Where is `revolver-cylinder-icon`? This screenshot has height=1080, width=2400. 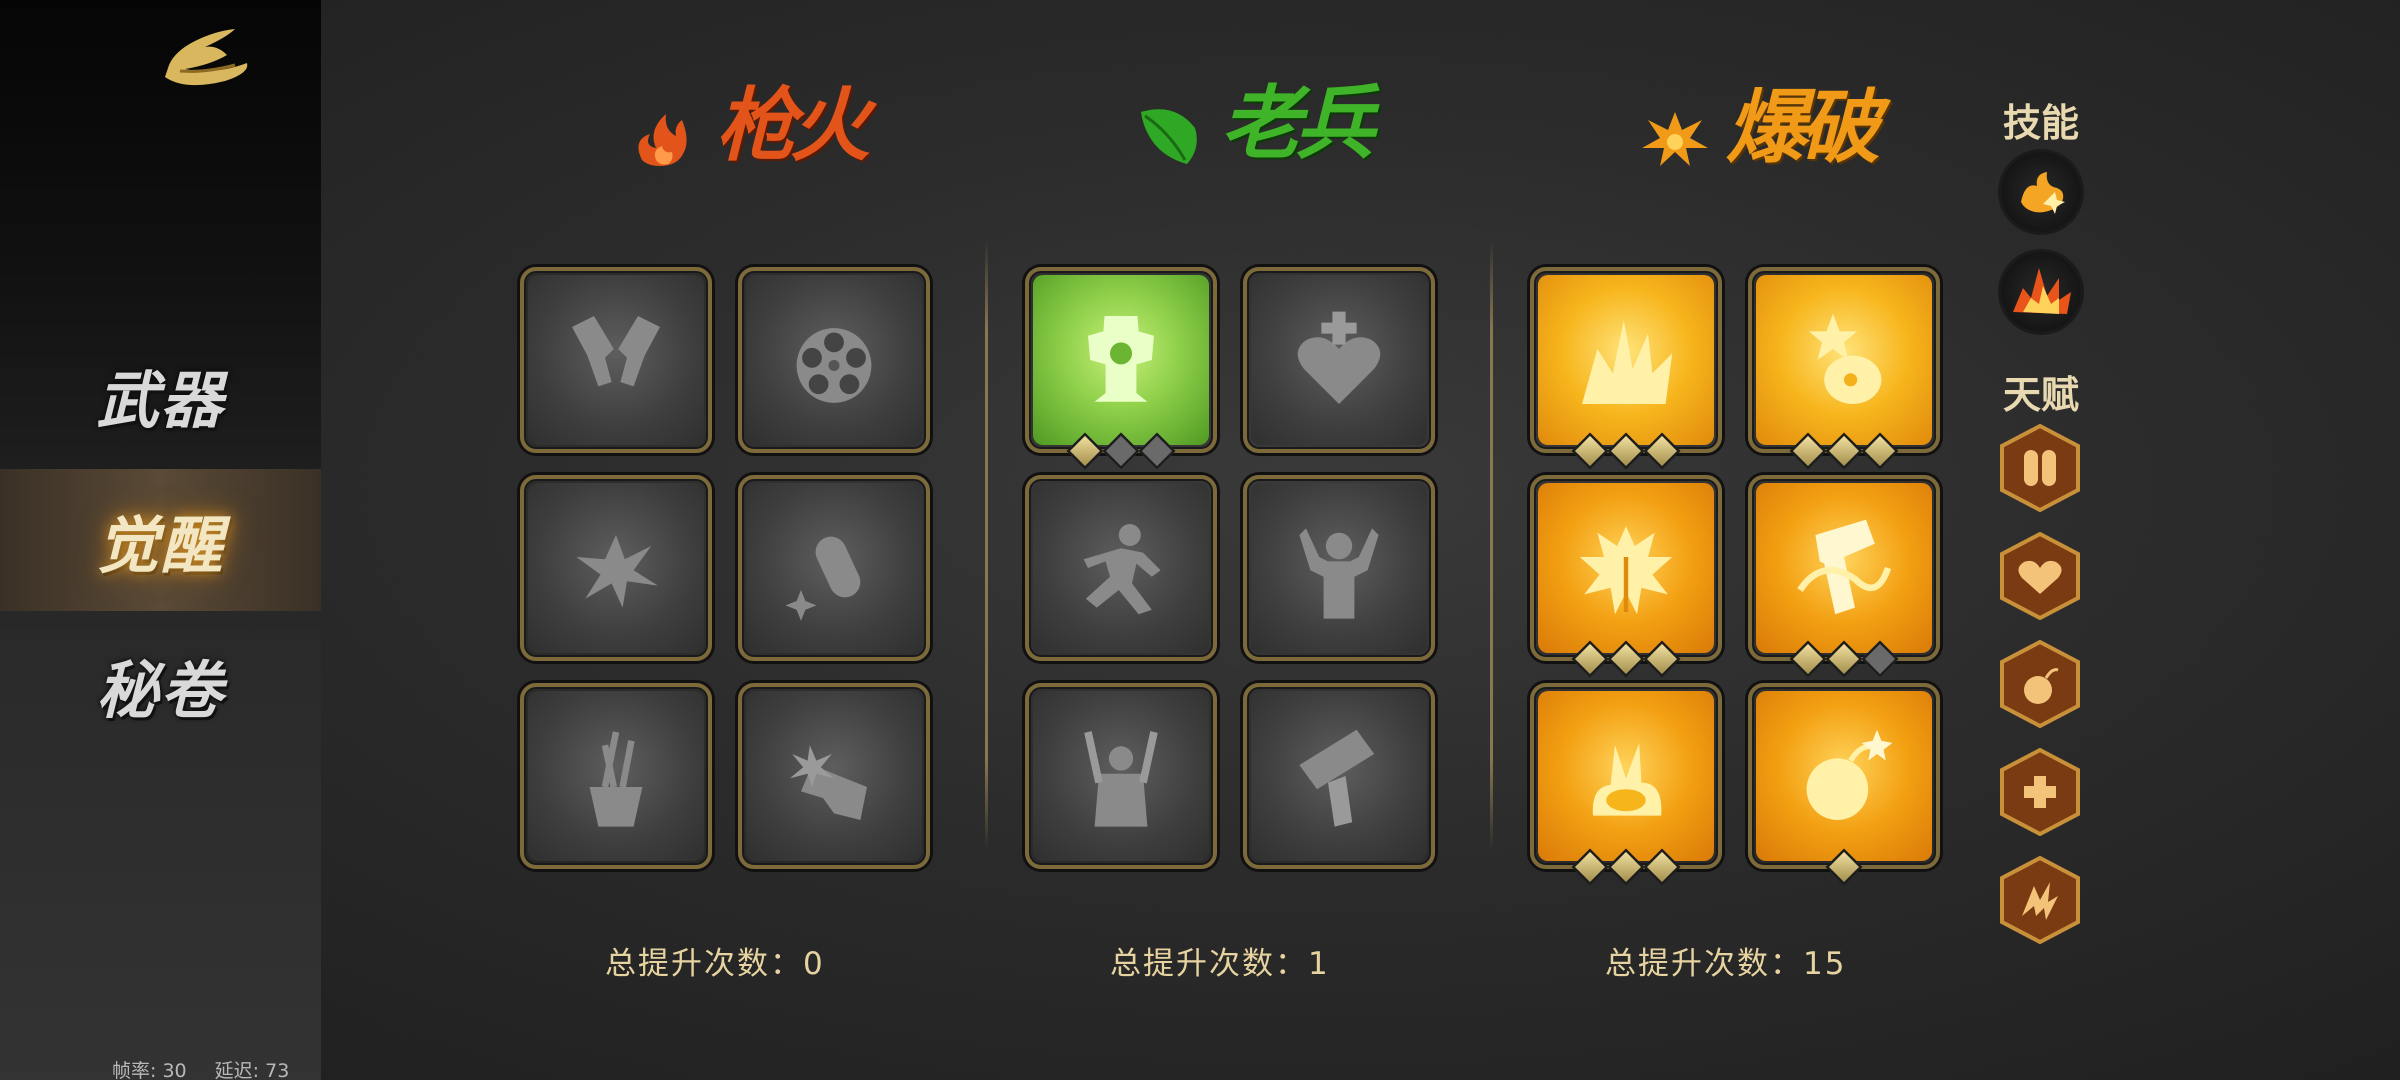 revolver-cylinder-icon is located at coordinates (834, 365).